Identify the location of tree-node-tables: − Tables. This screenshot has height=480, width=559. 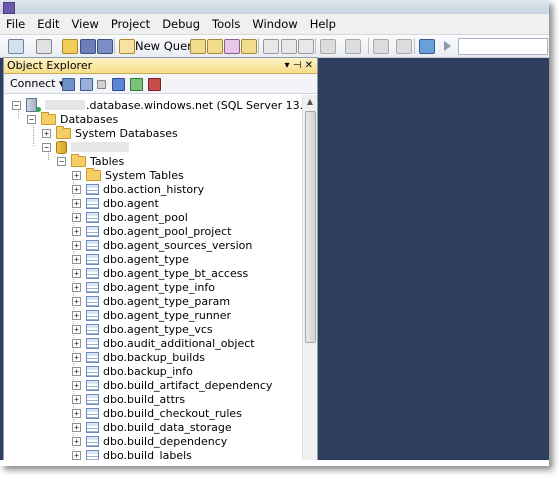
(91, 160).